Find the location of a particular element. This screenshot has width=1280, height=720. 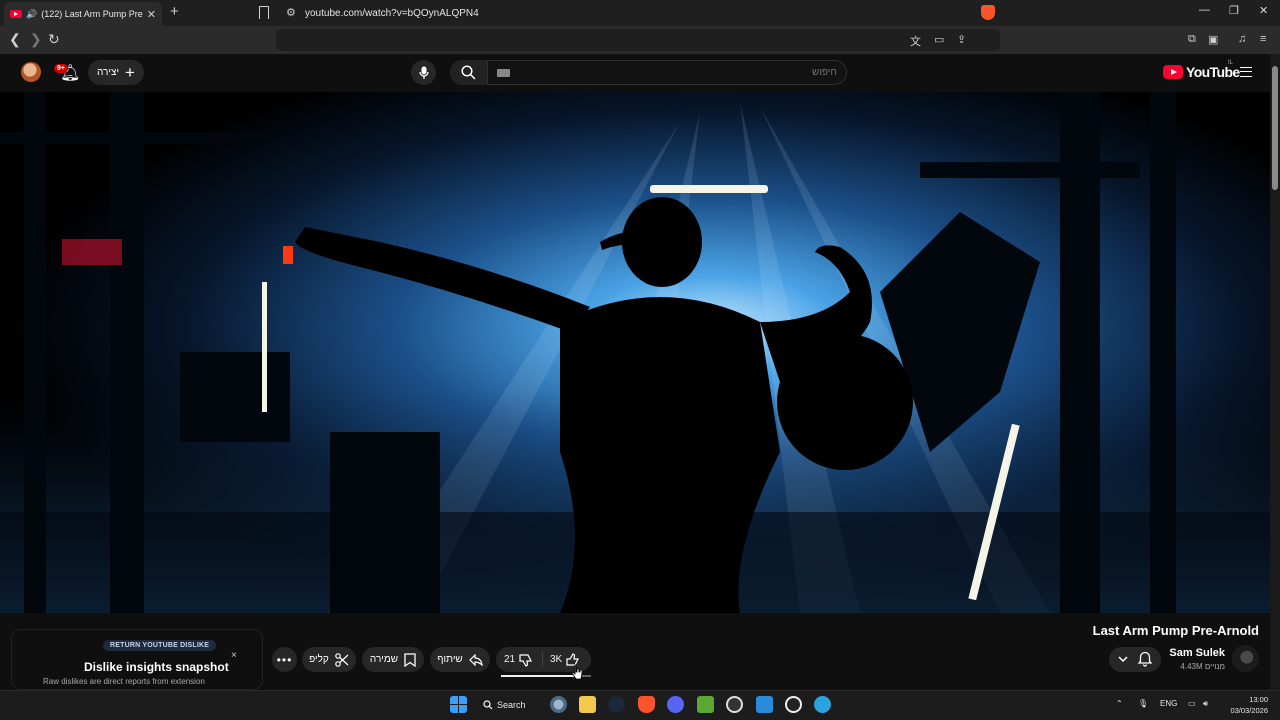

more-icon: ••• is located at coordinates (284, 659).